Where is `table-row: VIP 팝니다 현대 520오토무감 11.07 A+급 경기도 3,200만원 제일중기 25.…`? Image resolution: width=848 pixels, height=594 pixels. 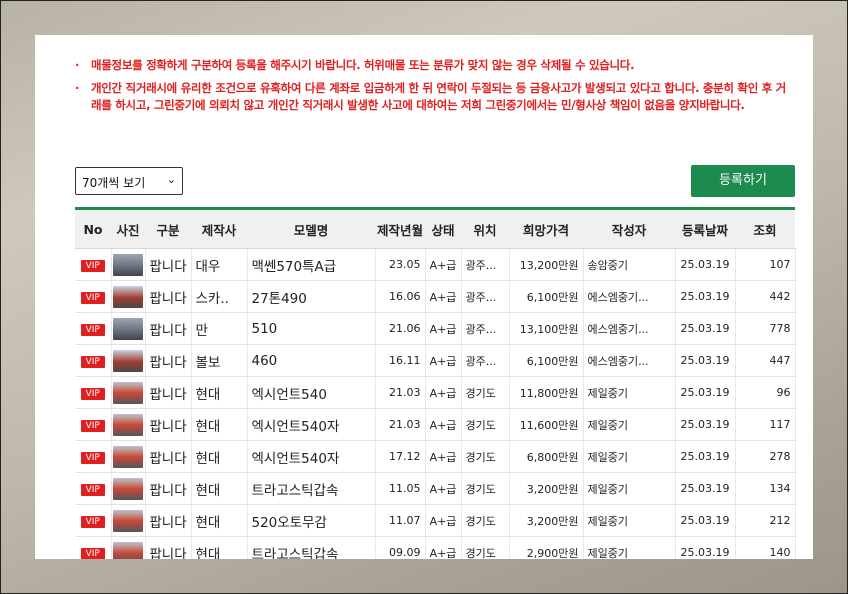
table-row: VIP 팝니다 현대 520오토무감 11.07 A+급 경기도 3,200만원 제일중기 25.… is located at coordinates (435, 520).